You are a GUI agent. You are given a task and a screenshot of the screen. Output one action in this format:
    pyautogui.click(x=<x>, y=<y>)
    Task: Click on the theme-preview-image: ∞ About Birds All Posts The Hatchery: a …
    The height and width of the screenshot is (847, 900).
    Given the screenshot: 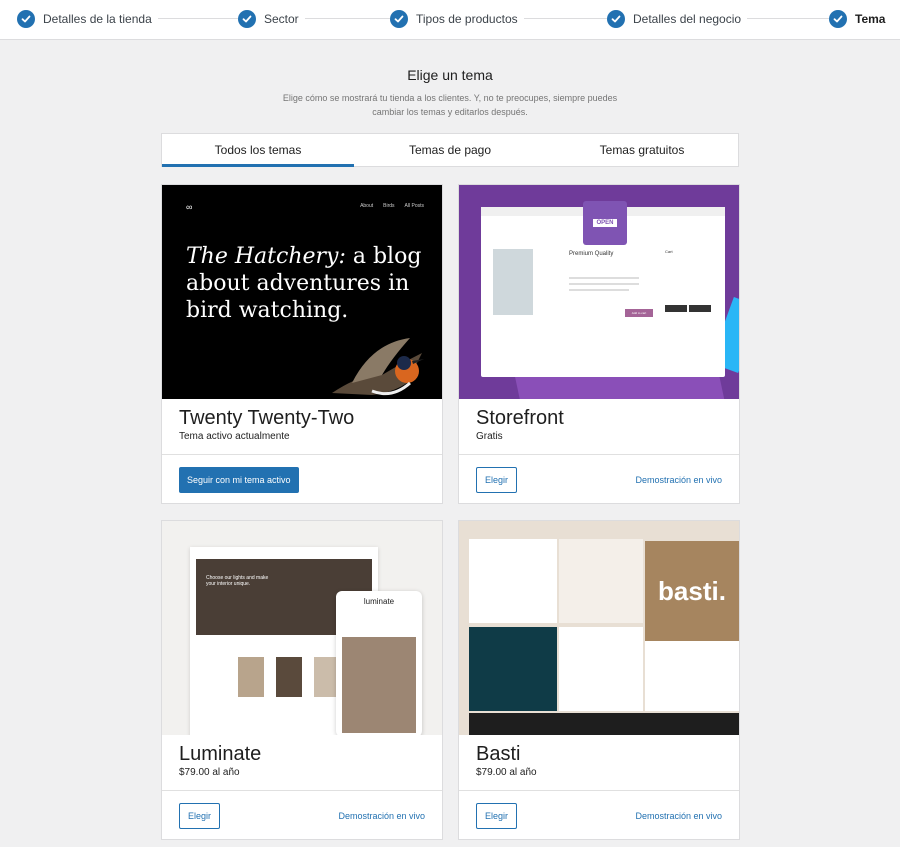 What is the action you would take?
    pyautogui.click(x=302, y=292)
    